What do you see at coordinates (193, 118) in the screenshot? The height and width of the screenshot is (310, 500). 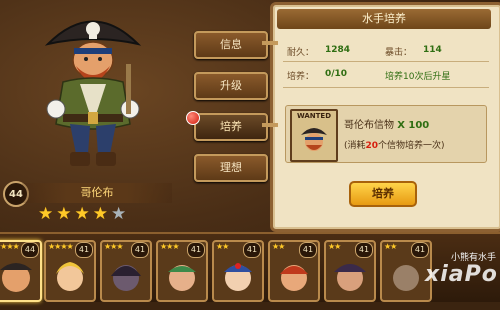 I see `notification-dot-icon` at bounding box center [193, 118].